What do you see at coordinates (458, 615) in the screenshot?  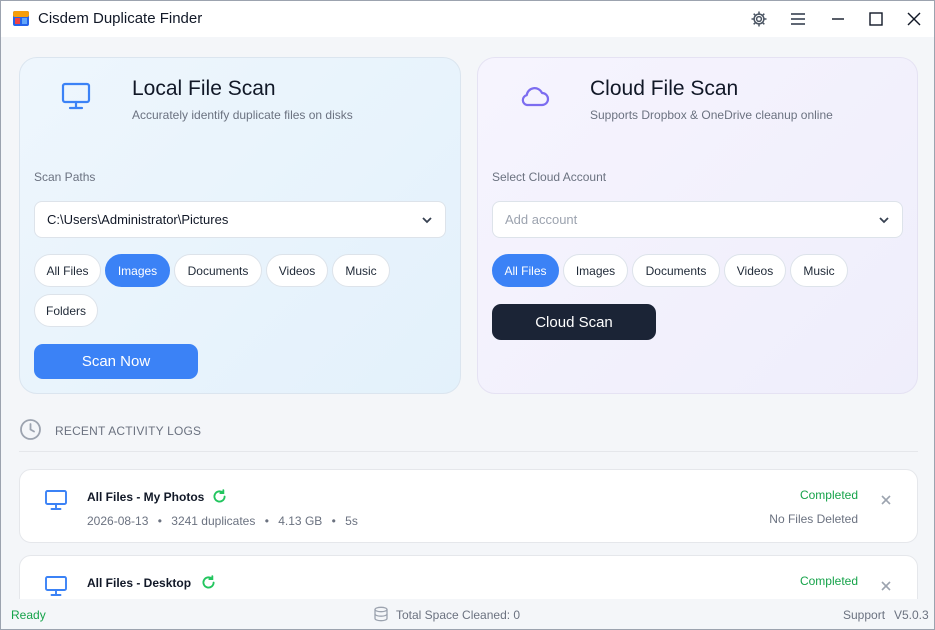 I see `total-space-cleaned: Total Space Cleaned: 0` at bounding box center [458, 615].